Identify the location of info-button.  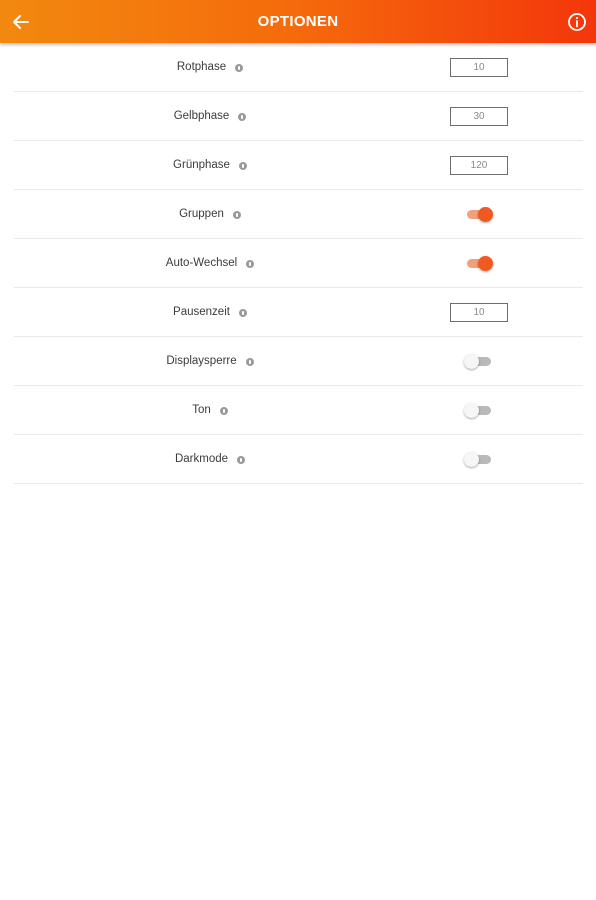
(577, 22).